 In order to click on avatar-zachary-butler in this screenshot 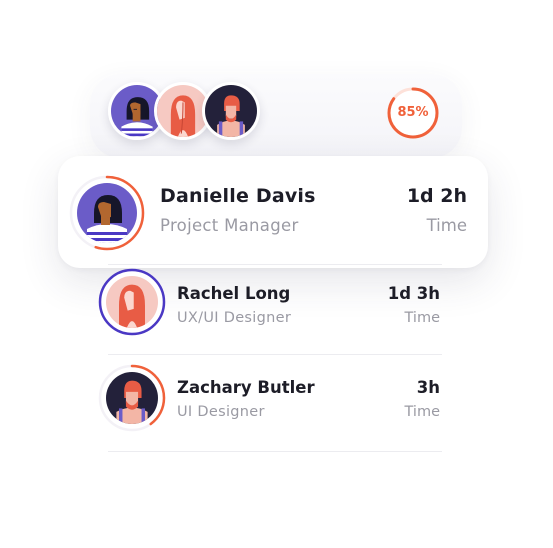, I will do `click(231, 111)`.